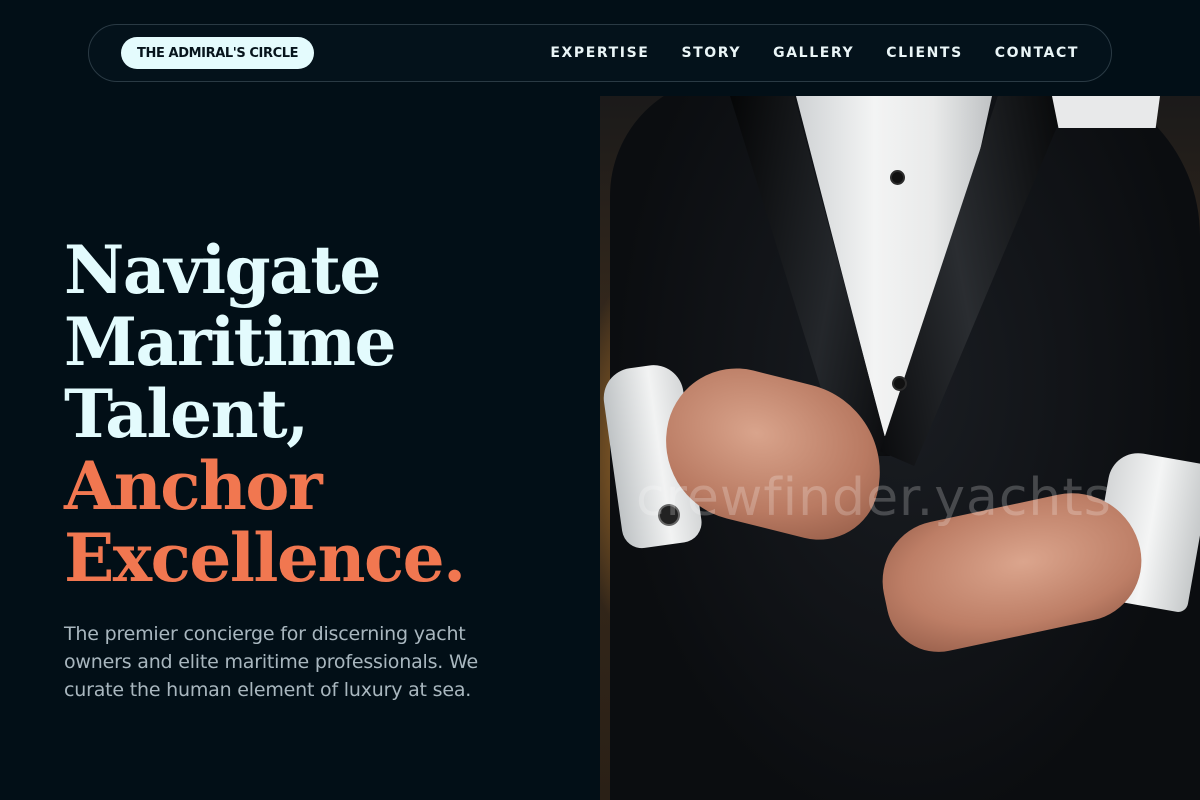  I want to click on cufflink-icon, so click(669, 515).